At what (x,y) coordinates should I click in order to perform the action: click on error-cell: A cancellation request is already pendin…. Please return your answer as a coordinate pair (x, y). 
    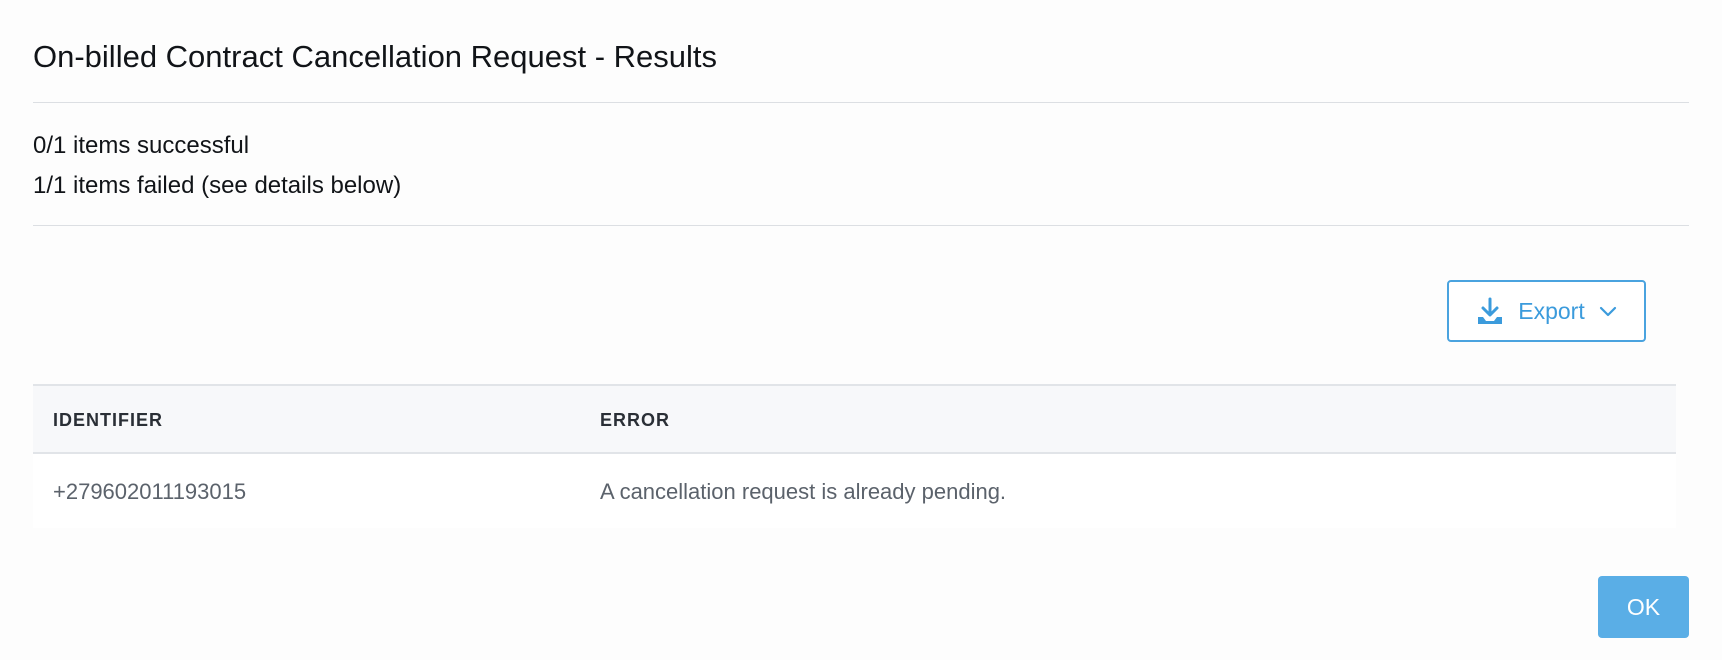
    Looking at the image, I should click on (803, 491).